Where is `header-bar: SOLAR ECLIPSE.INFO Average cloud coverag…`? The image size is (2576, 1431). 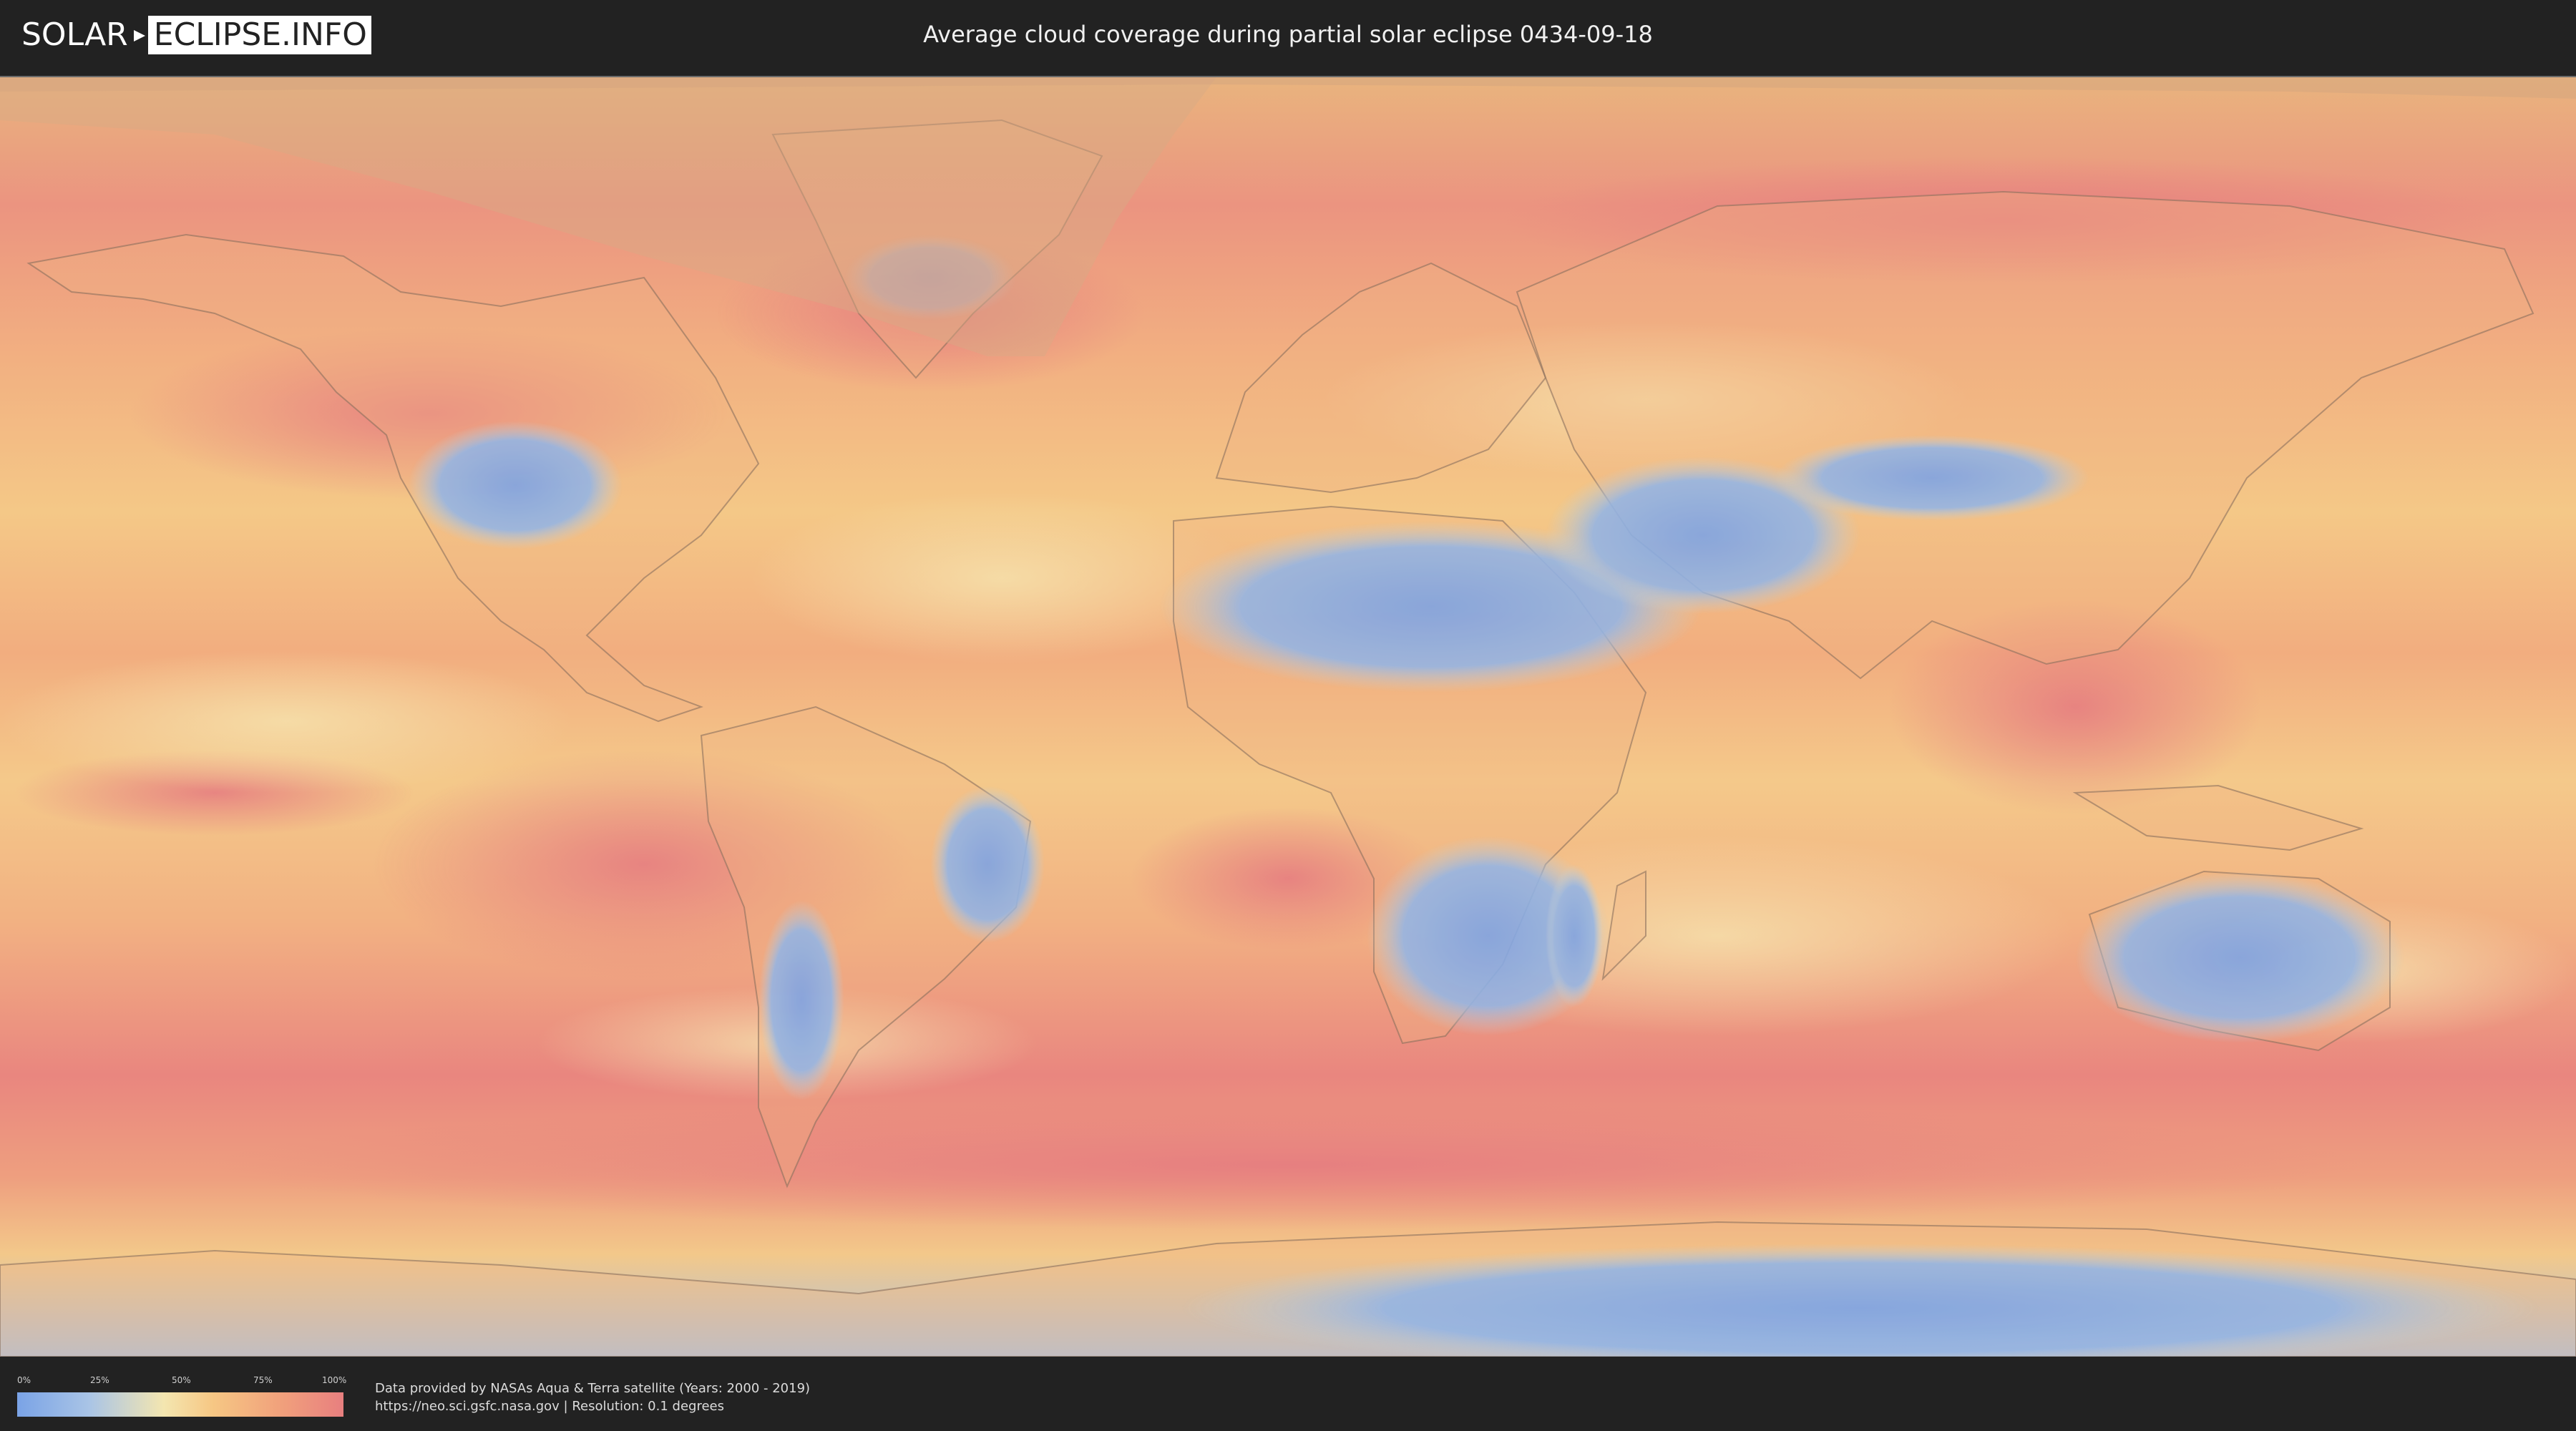
header-bar: SOLAR ECLIPSE.INFO Average cloud coverag… is located at coordinates (1288, 36).